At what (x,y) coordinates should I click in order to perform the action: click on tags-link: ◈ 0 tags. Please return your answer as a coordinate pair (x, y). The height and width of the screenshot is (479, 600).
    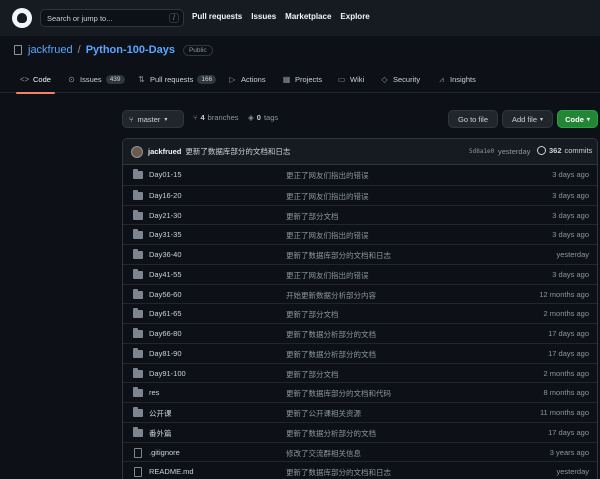
    Looking at the image, I should click on (263, 117).